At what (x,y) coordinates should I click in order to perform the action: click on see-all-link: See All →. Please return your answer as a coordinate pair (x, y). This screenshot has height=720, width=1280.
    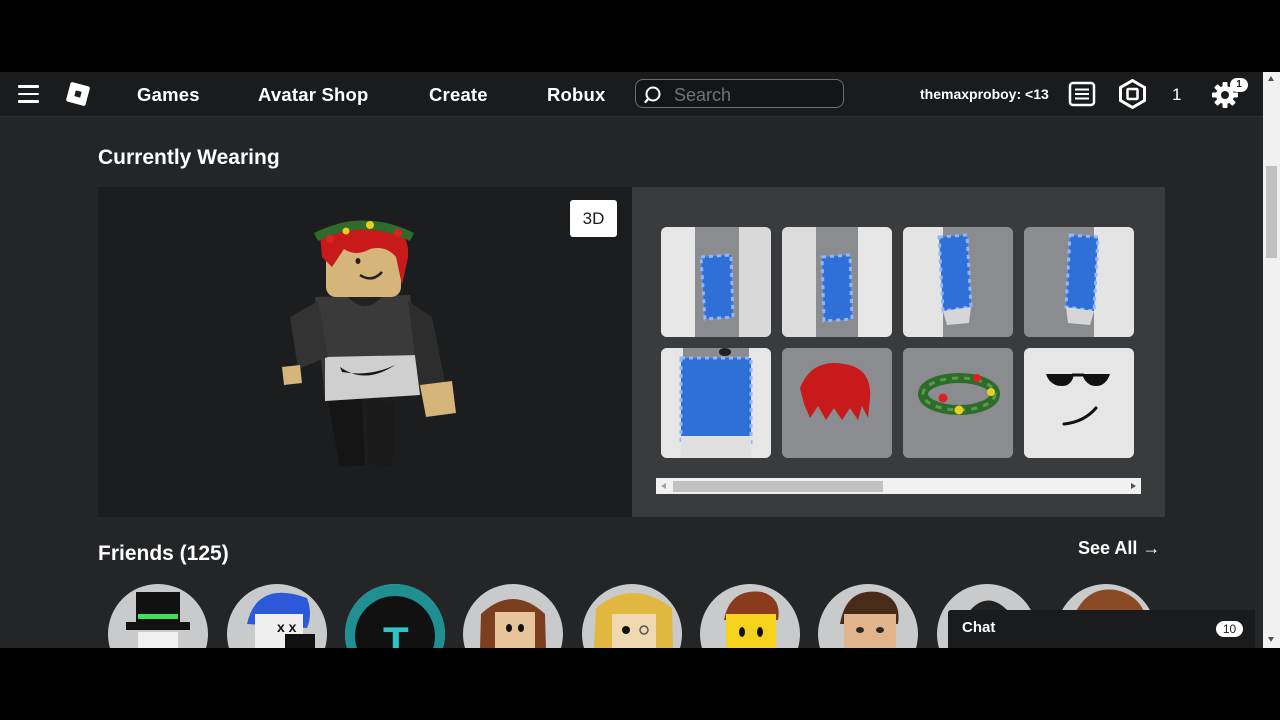
    Looking at the image, I should click on (1119, 548).